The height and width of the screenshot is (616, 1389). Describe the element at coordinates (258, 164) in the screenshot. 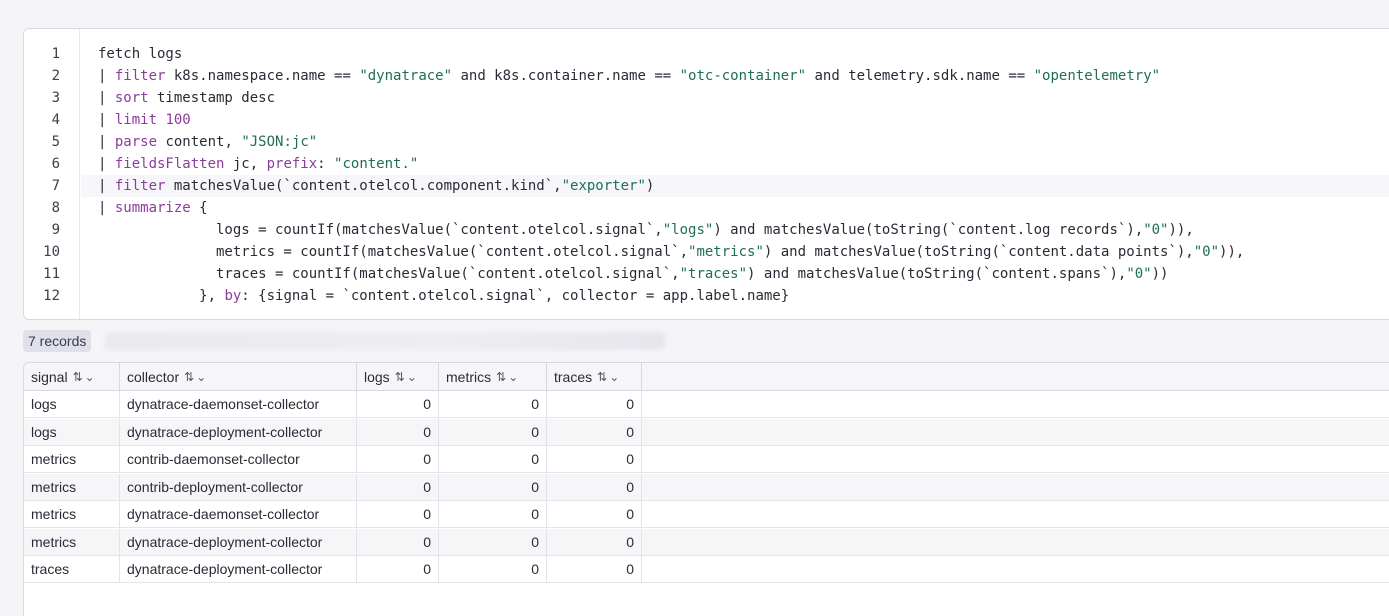

I see `code-line: | fieldsFlatten jc, prefix: "content."` at that location.